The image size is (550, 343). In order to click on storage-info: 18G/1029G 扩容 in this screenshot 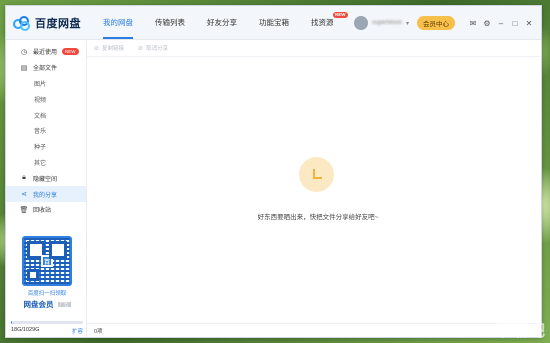, I will do `click(47, 328)`.